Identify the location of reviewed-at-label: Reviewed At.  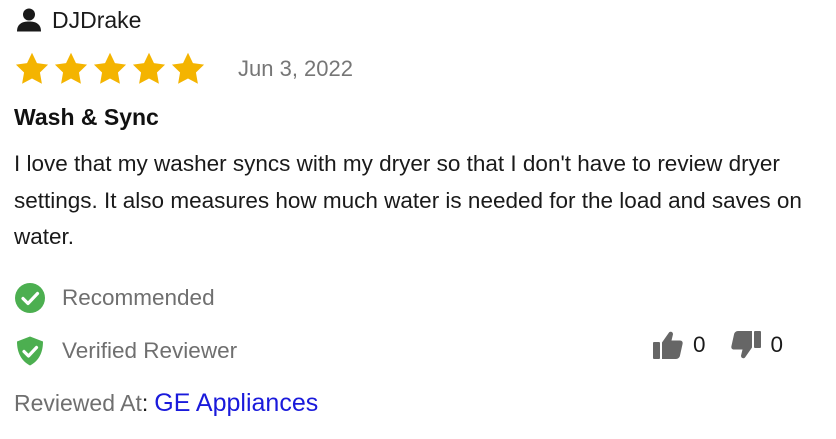
(78, 403).